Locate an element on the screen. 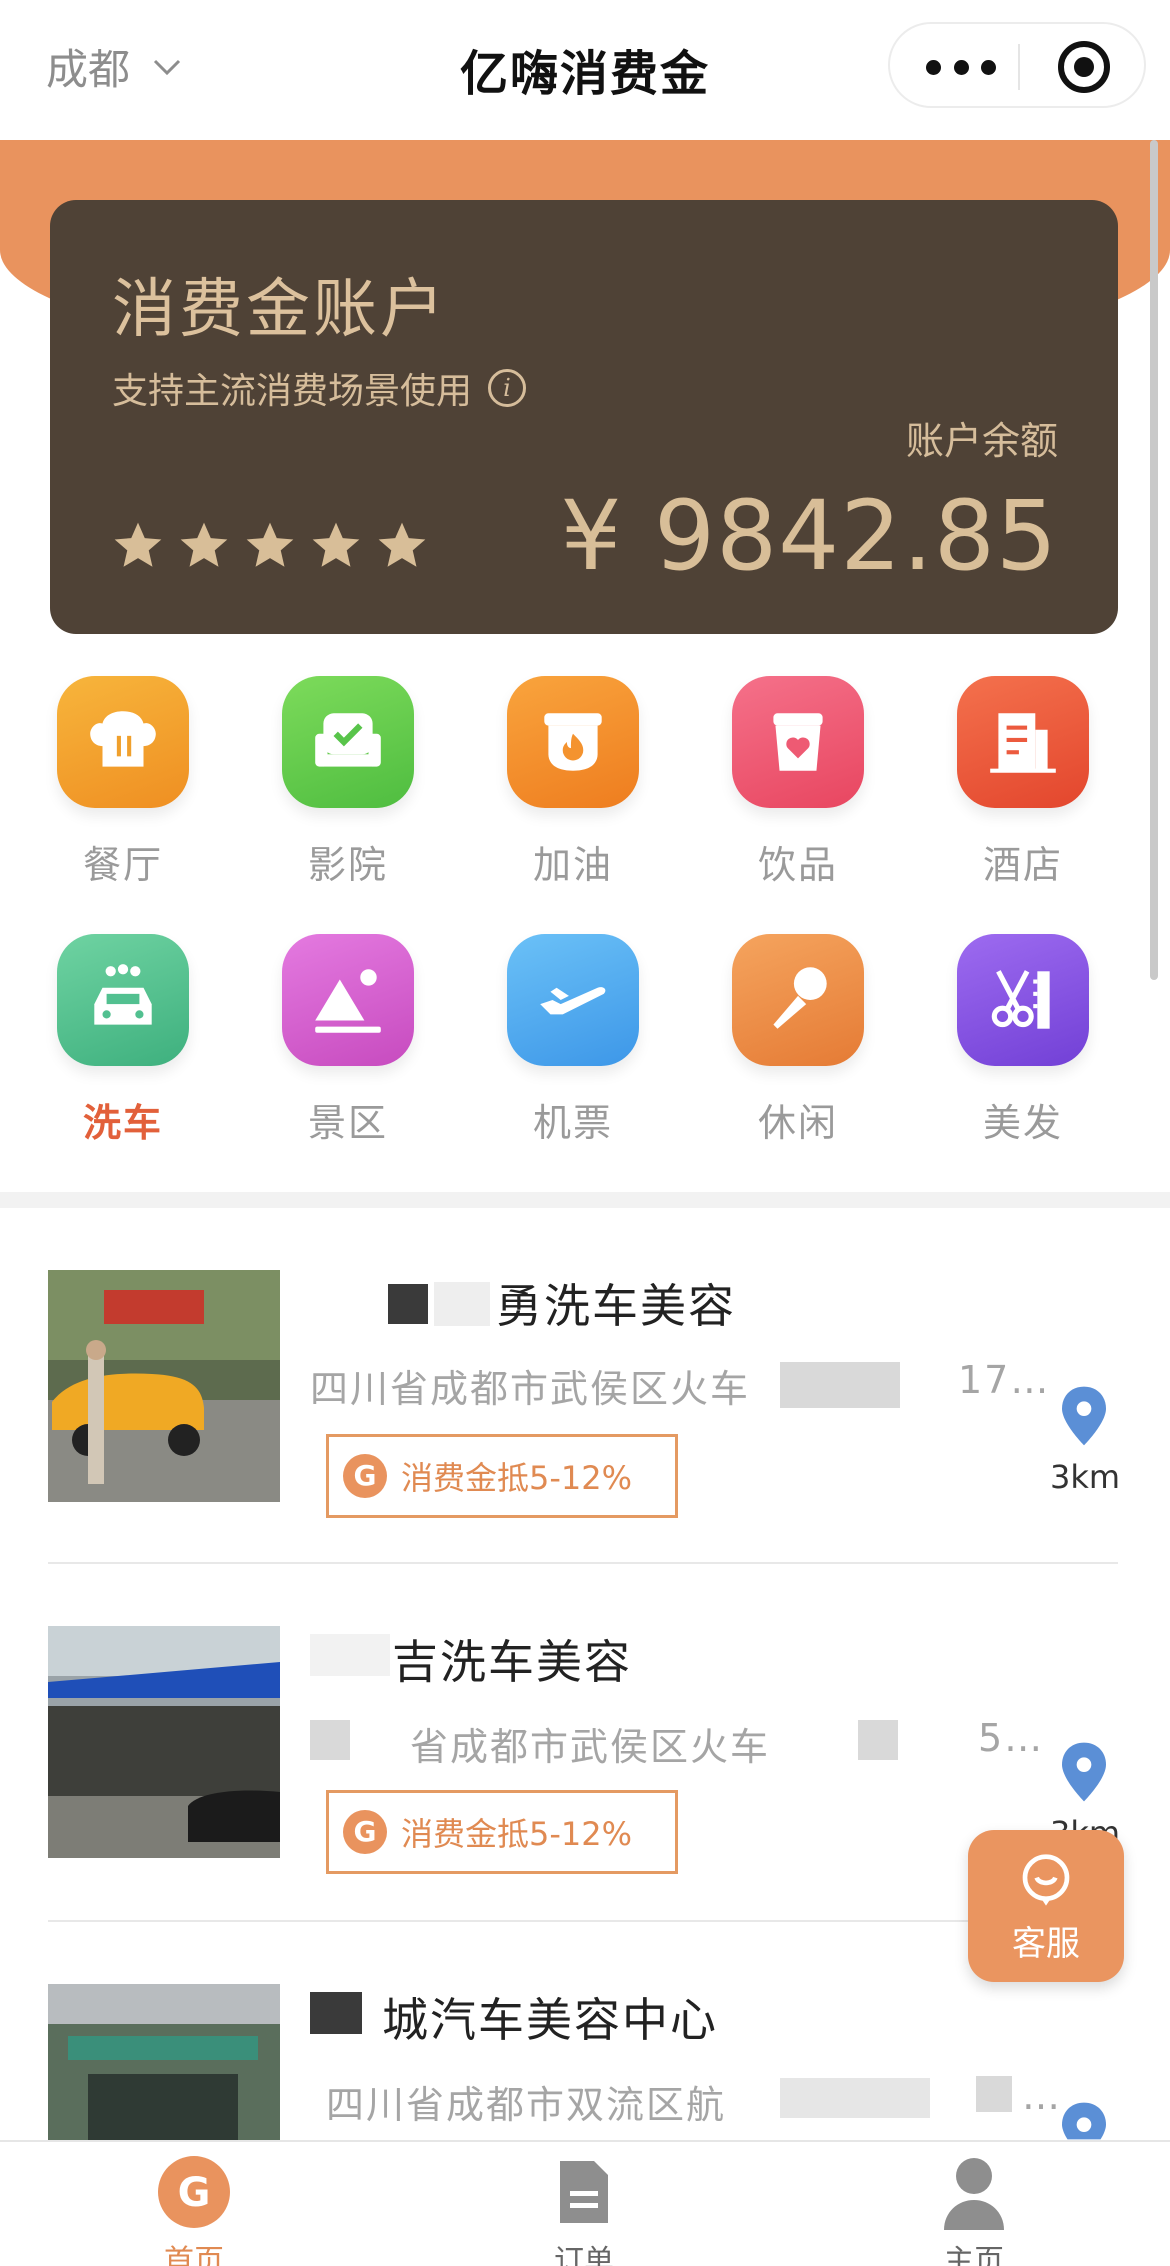 The height and width of the screenshot is (2266, 1170). mountain-icon is located at coordinates (348, 1000).